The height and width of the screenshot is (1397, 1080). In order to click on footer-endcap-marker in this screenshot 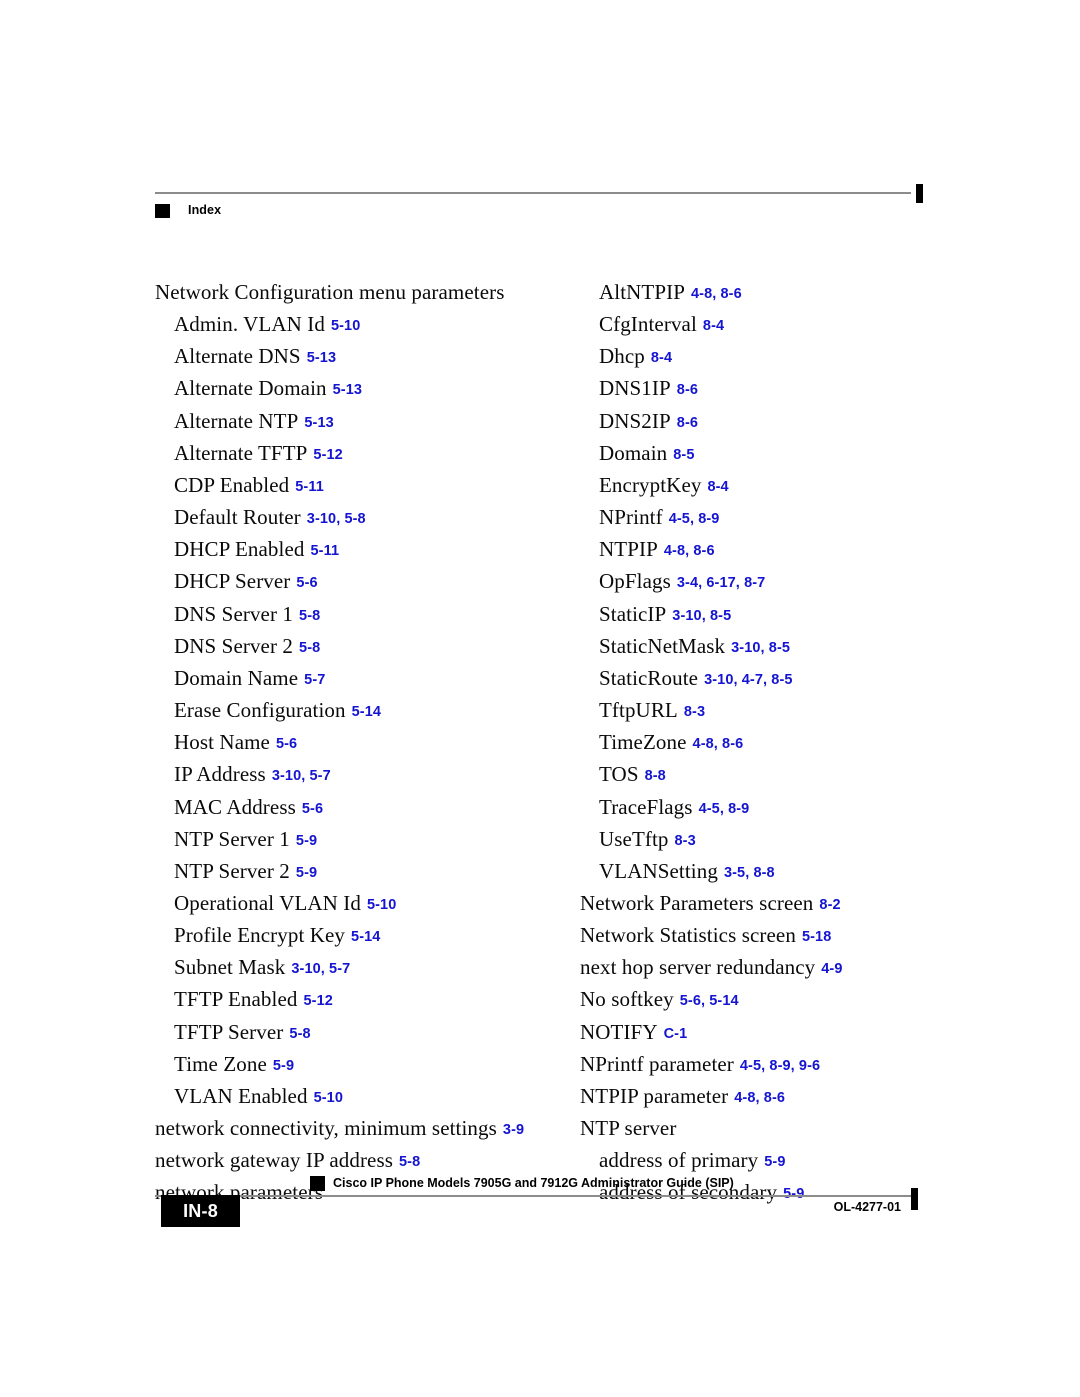, I will do `click(914, 1199)`.